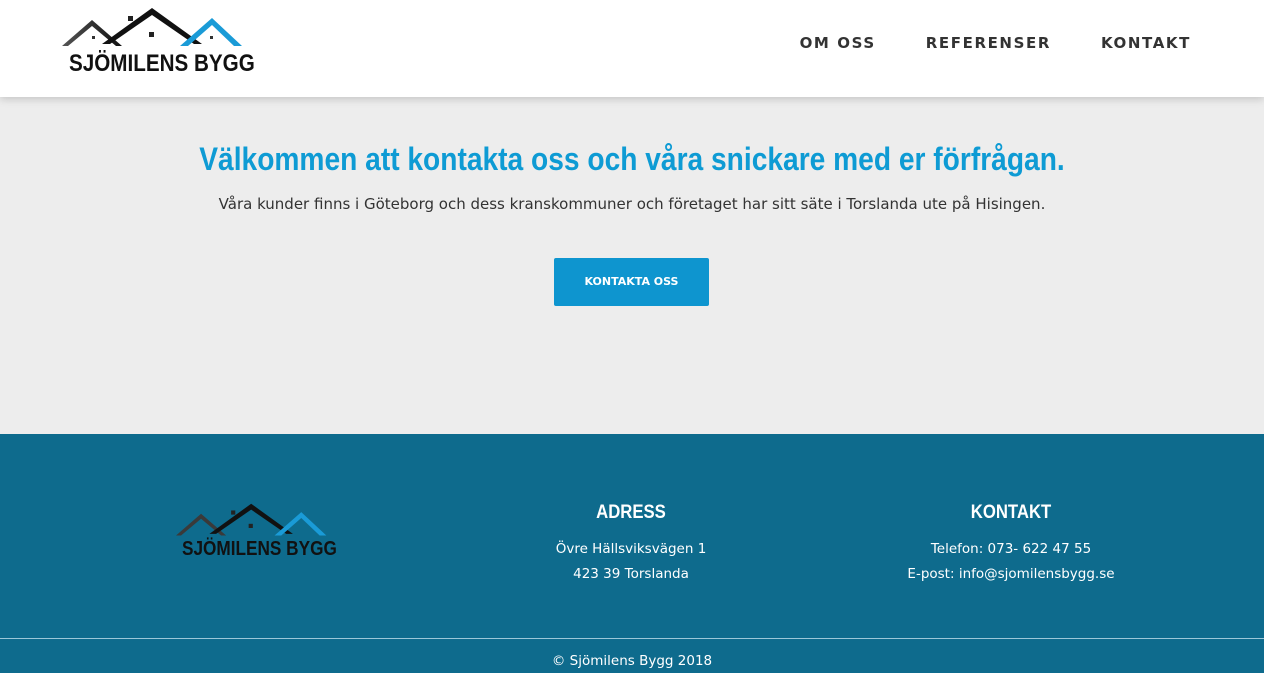 The image size is (1264, 673). I want to click on nav-item-kontakt: KONTAKT, so click(1146, 43).